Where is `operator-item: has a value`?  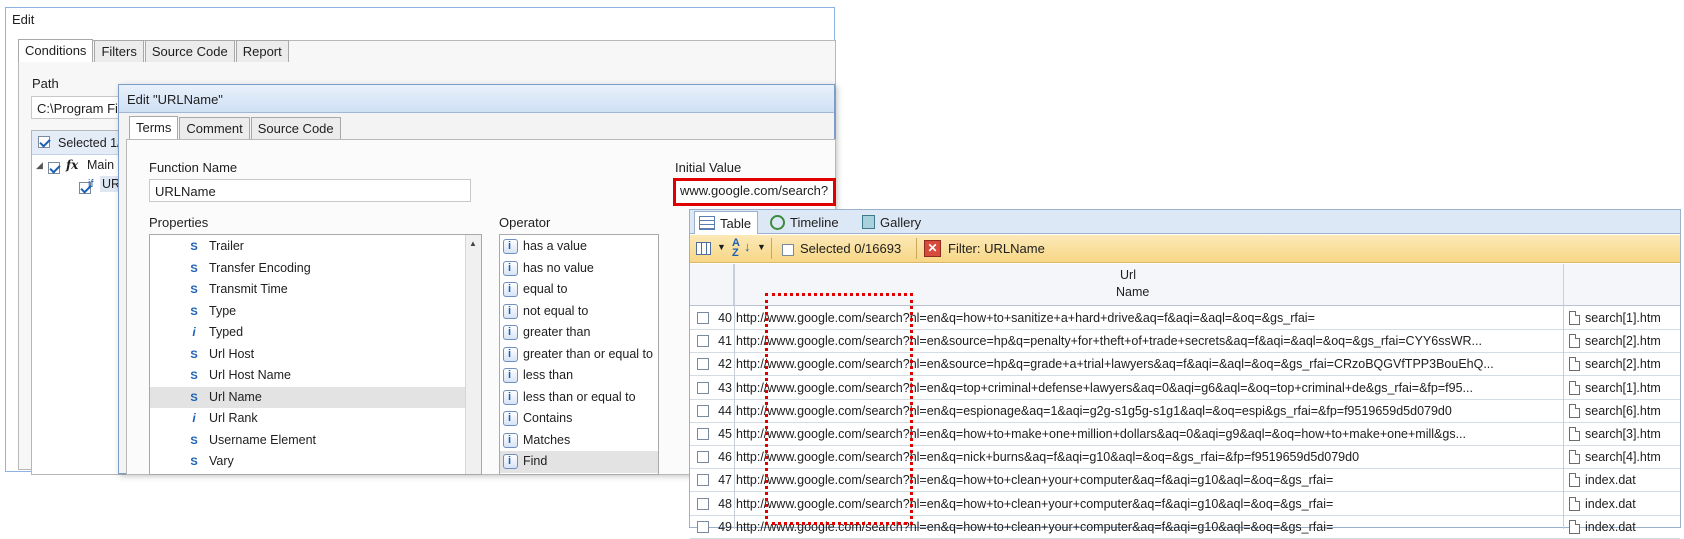
operator-item: has a value is located at coordinates (579, 247).